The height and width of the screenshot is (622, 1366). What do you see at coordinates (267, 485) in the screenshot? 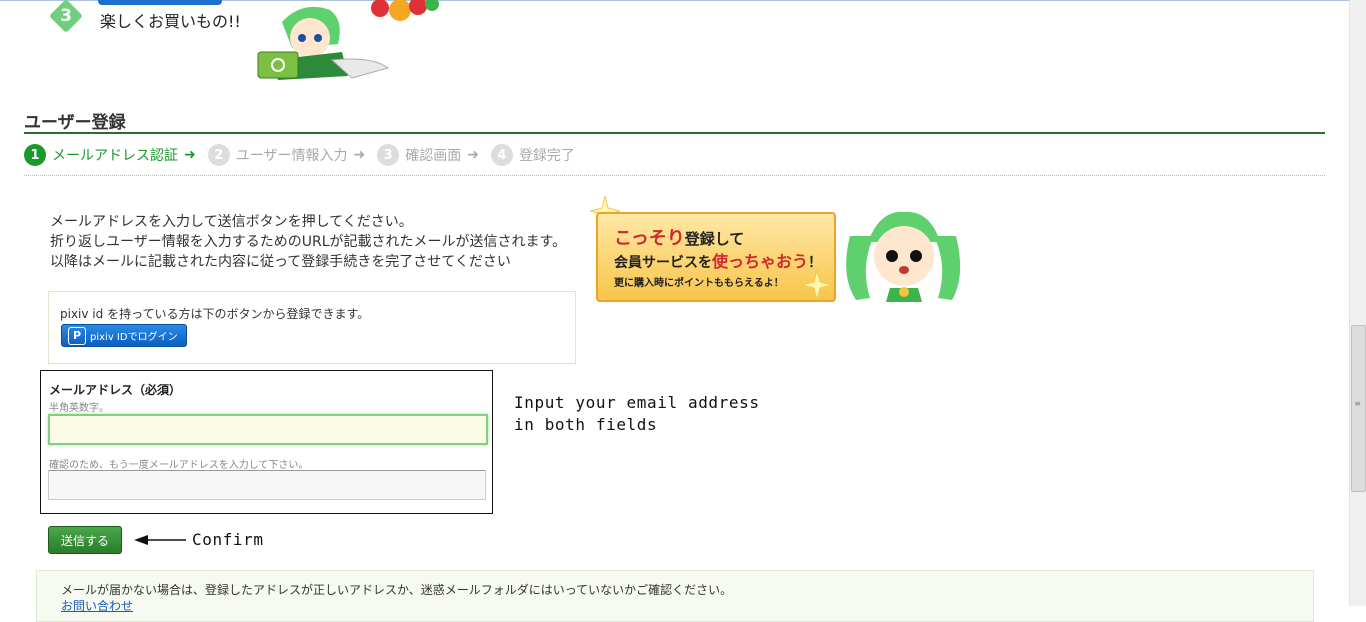
I see `confirm-email-input` at bounding box center [267, 485].